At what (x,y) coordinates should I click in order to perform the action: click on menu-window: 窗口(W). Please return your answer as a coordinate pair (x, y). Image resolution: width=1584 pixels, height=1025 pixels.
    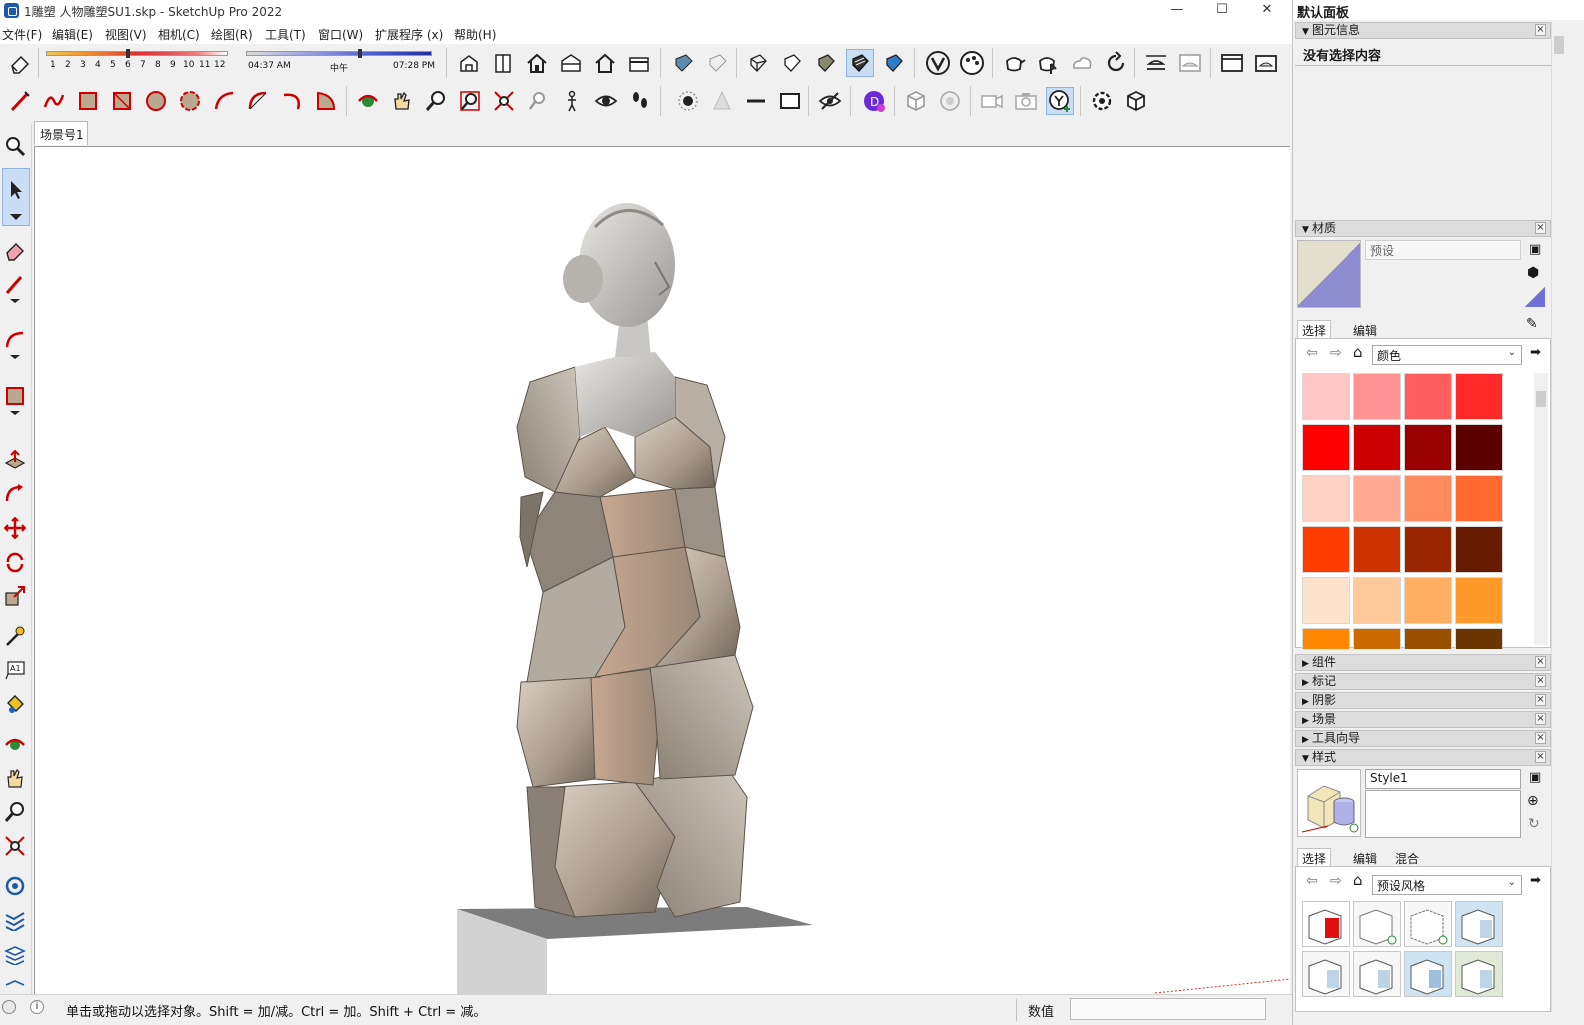
    Looking at the image, I should click on (340, 34).